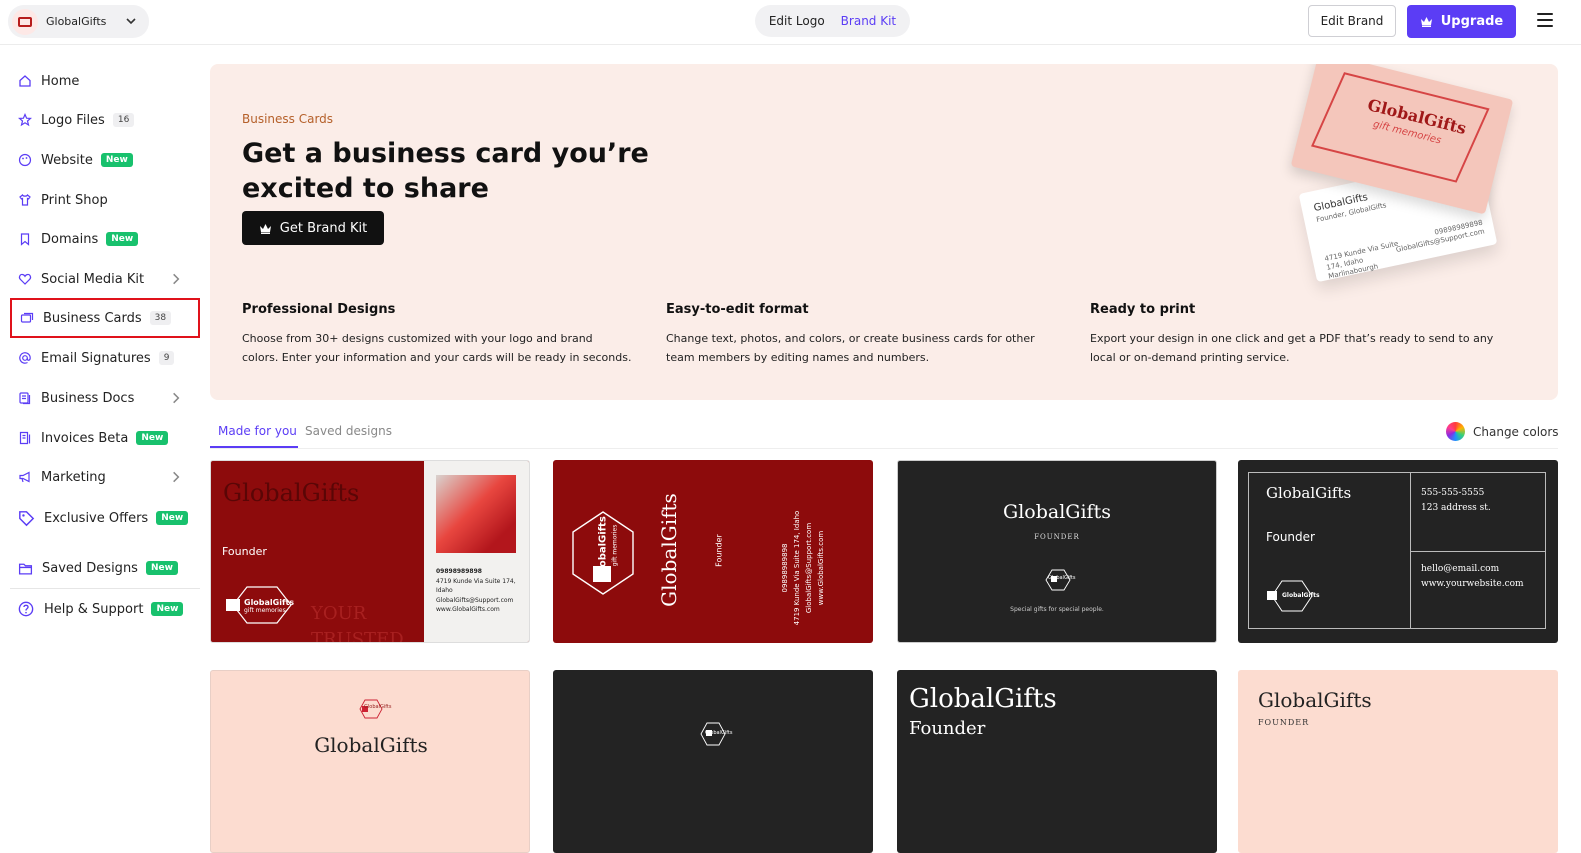 The height and width of the screenshot is (853, 1581). Describe the element at coordinates (713, 761) in the screenshot. I see `business-card-template: GlobalGifts` at that location.